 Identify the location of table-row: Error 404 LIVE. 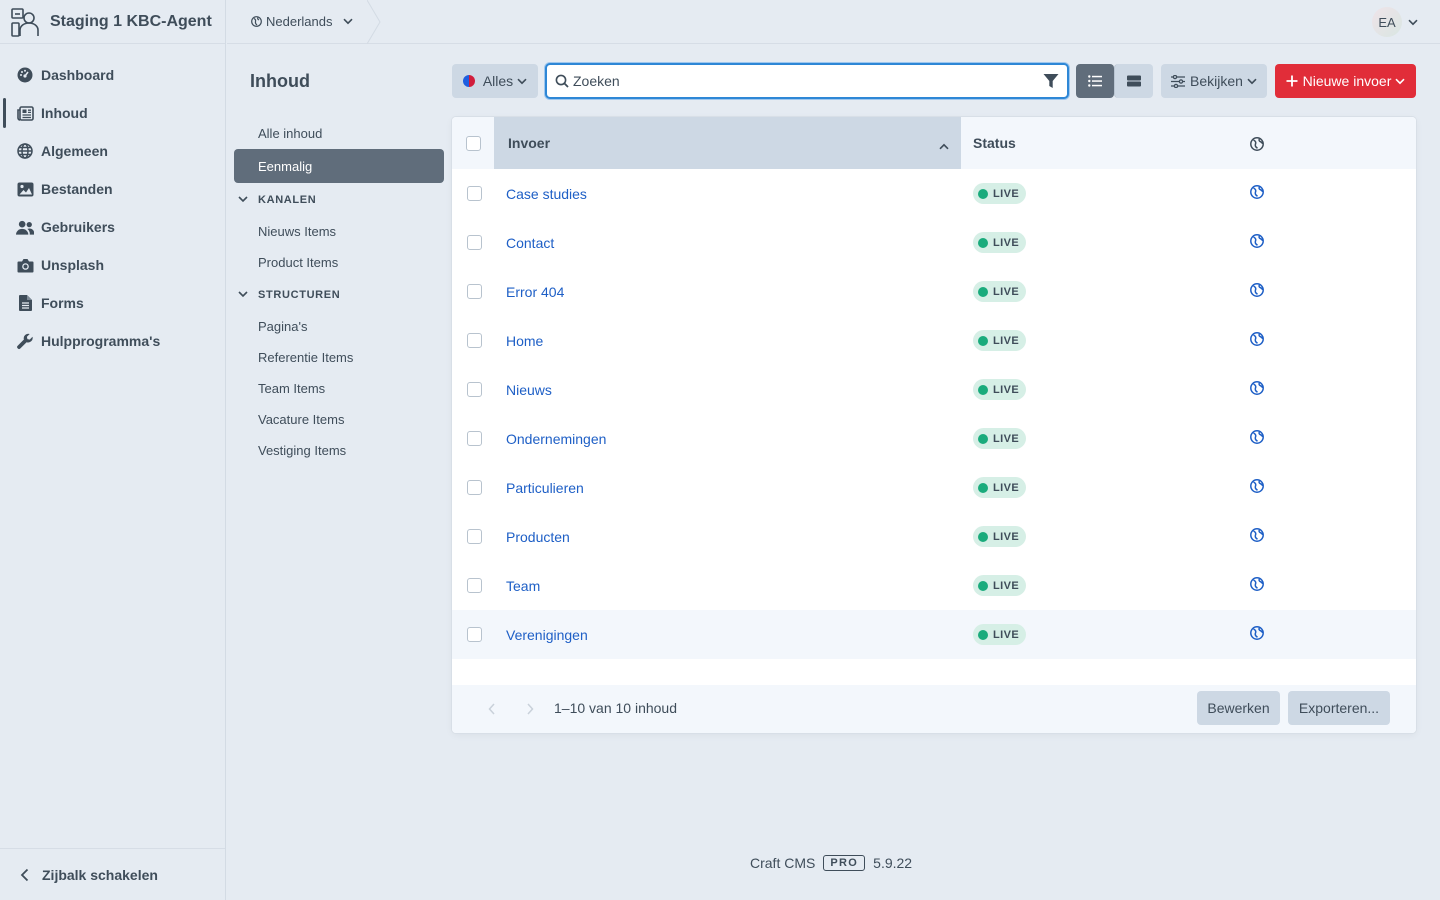
(934, 291).